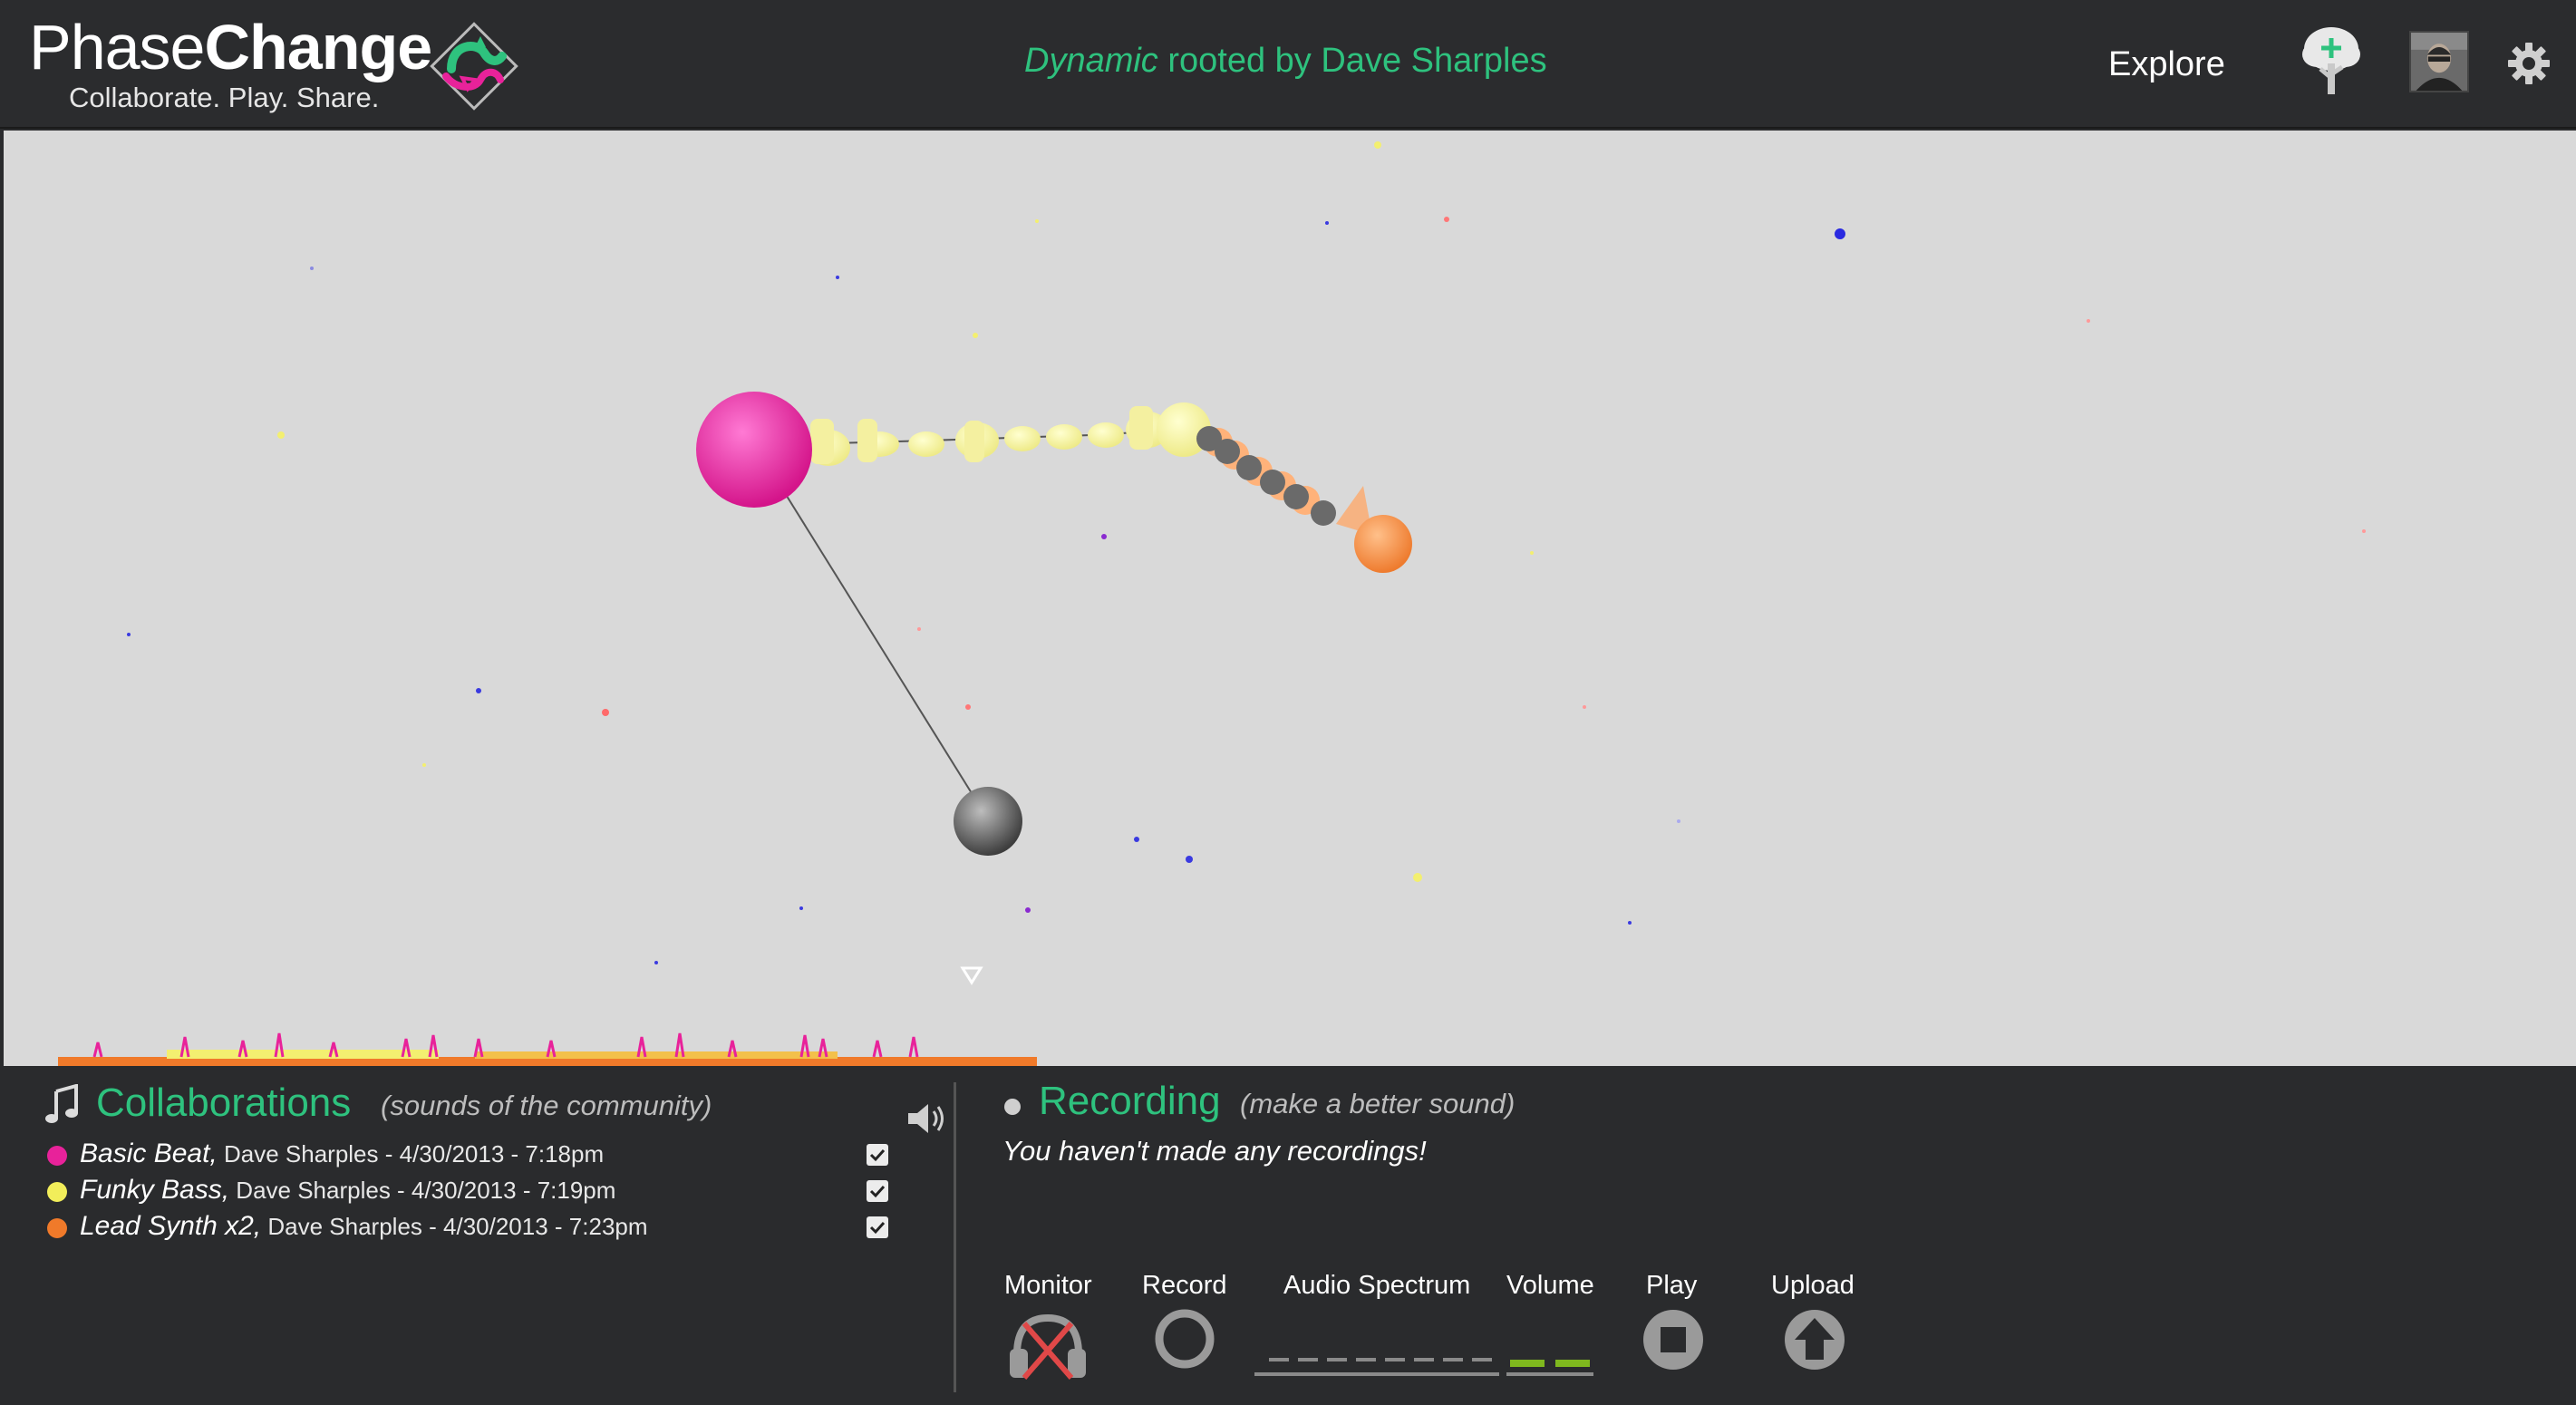 The width and height of the screenshot is (2576, 1405). What do you see at coordinates (547, 1049) in the screenshot?
I see `audio-waveform` at bounding box center [547, 1049].